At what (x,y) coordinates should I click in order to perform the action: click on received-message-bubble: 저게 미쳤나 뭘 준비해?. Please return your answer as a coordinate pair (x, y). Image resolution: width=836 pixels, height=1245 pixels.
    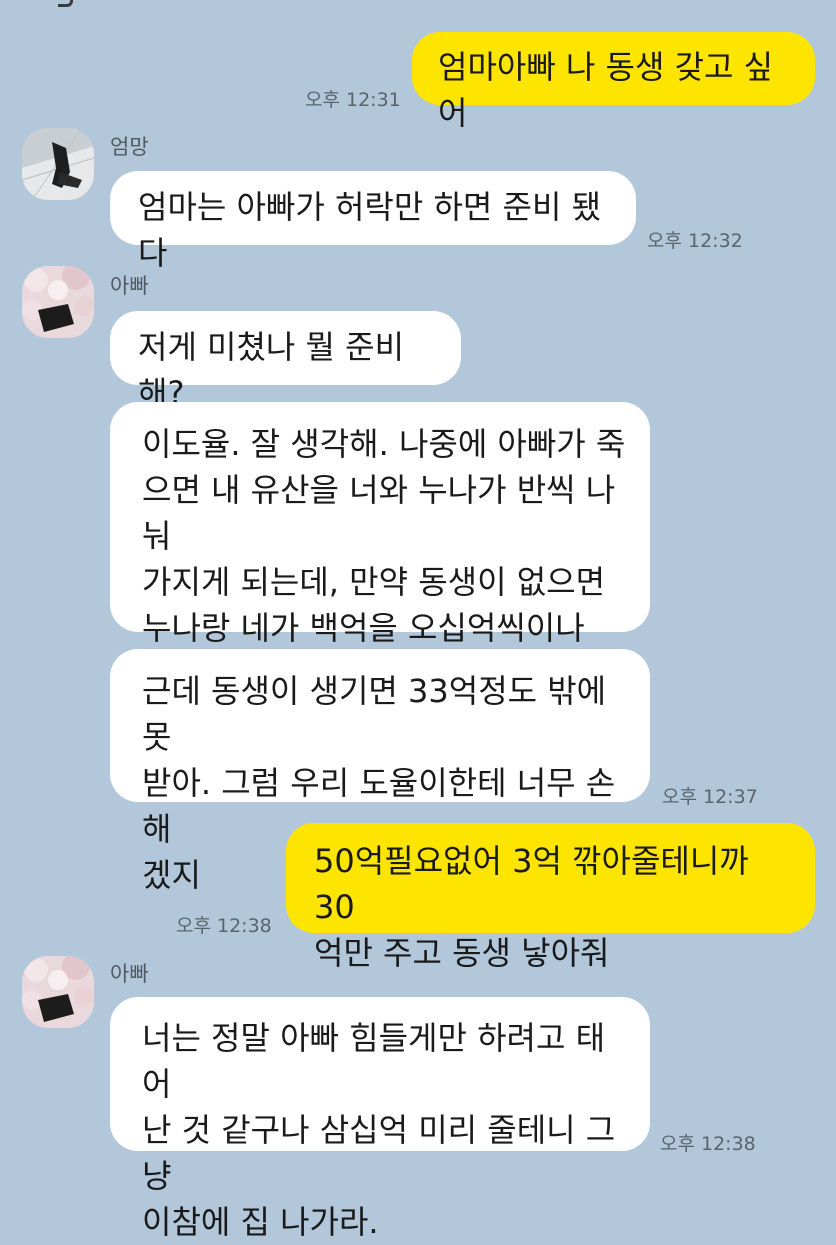
    Looking at the image, I should click on (285, 361).